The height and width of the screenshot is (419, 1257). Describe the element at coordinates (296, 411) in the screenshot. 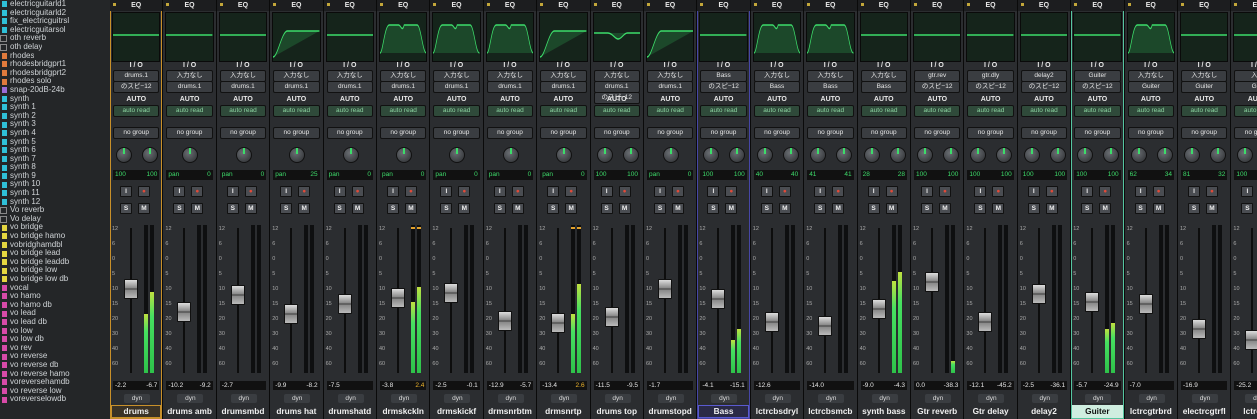

I see `track-name-label: drums hat` at that location.